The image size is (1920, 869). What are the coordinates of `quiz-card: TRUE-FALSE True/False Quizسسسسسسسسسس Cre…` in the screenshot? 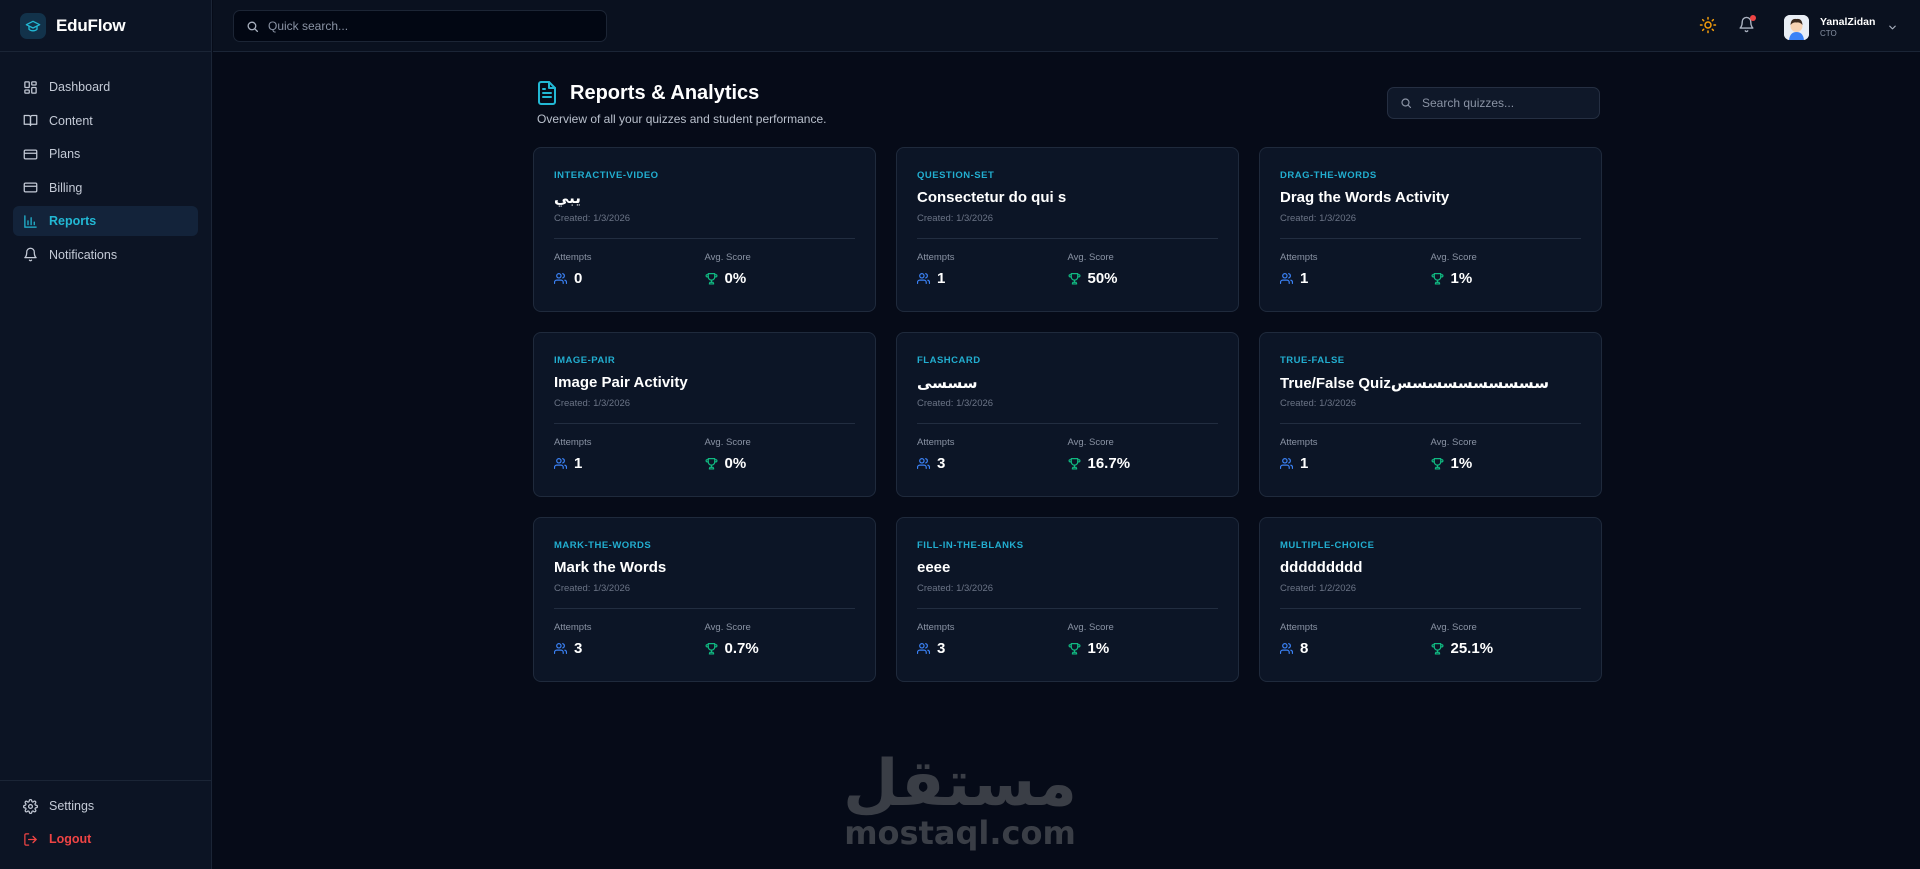 It's located at (1430, 414).